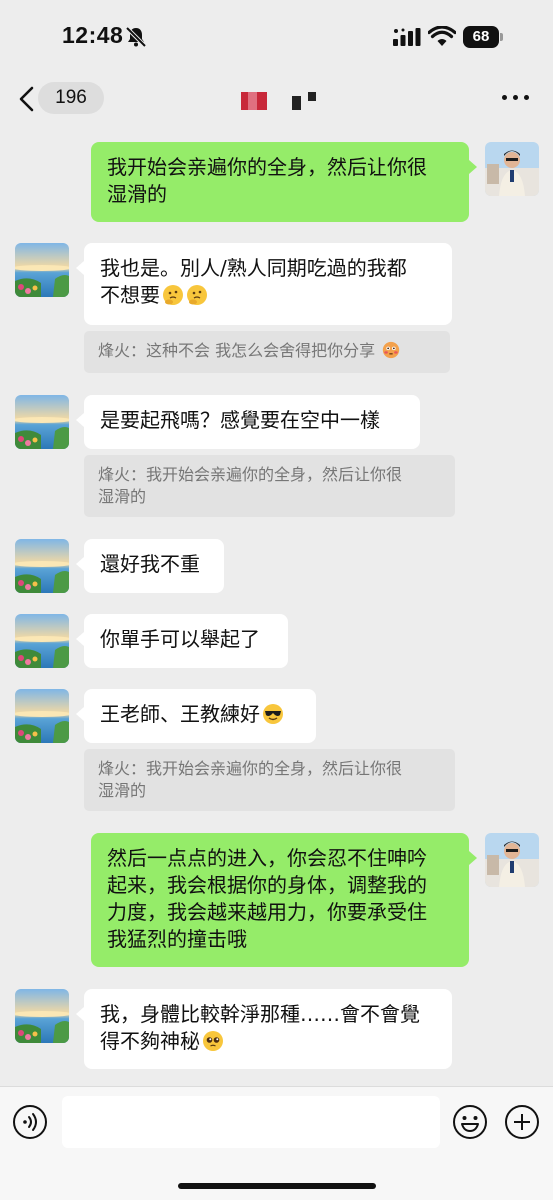  I want to click on sunglasses-face-icon, so click(273, 714).